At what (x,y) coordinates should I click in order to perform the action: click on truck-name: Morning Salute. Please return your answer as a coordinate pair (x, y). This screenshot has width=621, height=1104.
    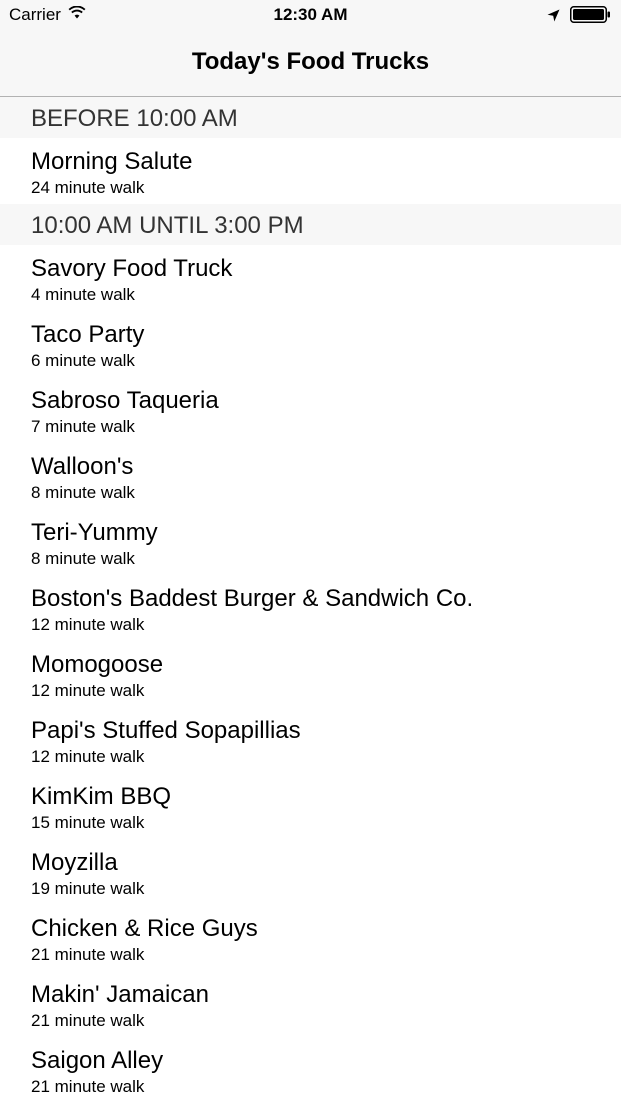
    Looking at the image, I should click on (112, 161).